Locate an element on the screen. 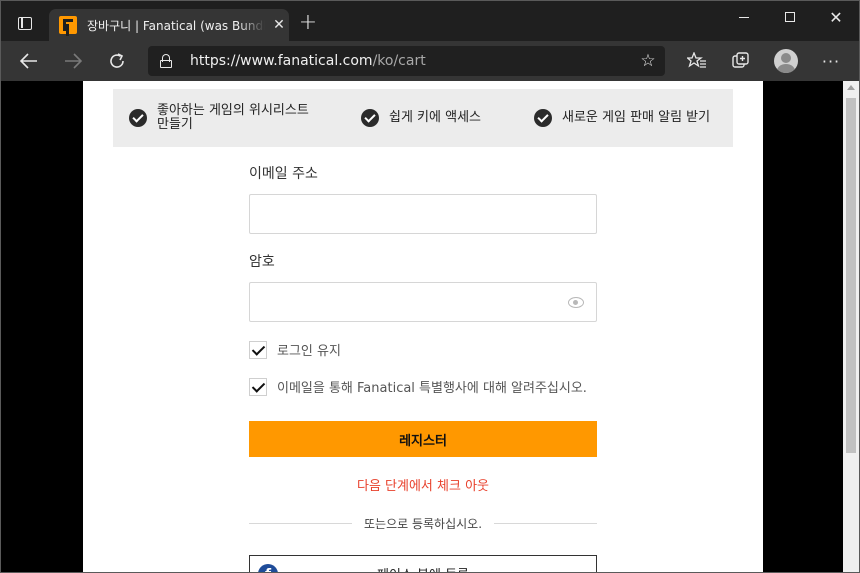  benefit-wishlist: 좋아하는 게임의 위시리스트 만들기 is located at coordinates (223, 118).